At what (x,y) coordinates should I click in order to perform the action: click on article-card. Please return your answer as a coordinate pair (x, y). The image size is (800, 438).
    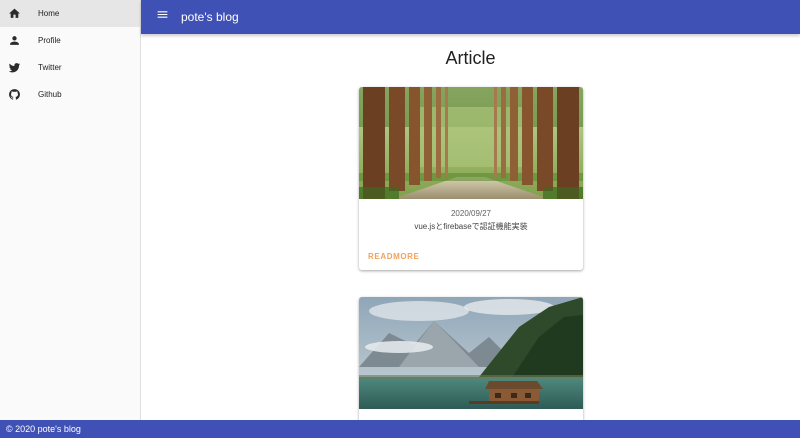
    Looking at the image, I should click on (471, 358).